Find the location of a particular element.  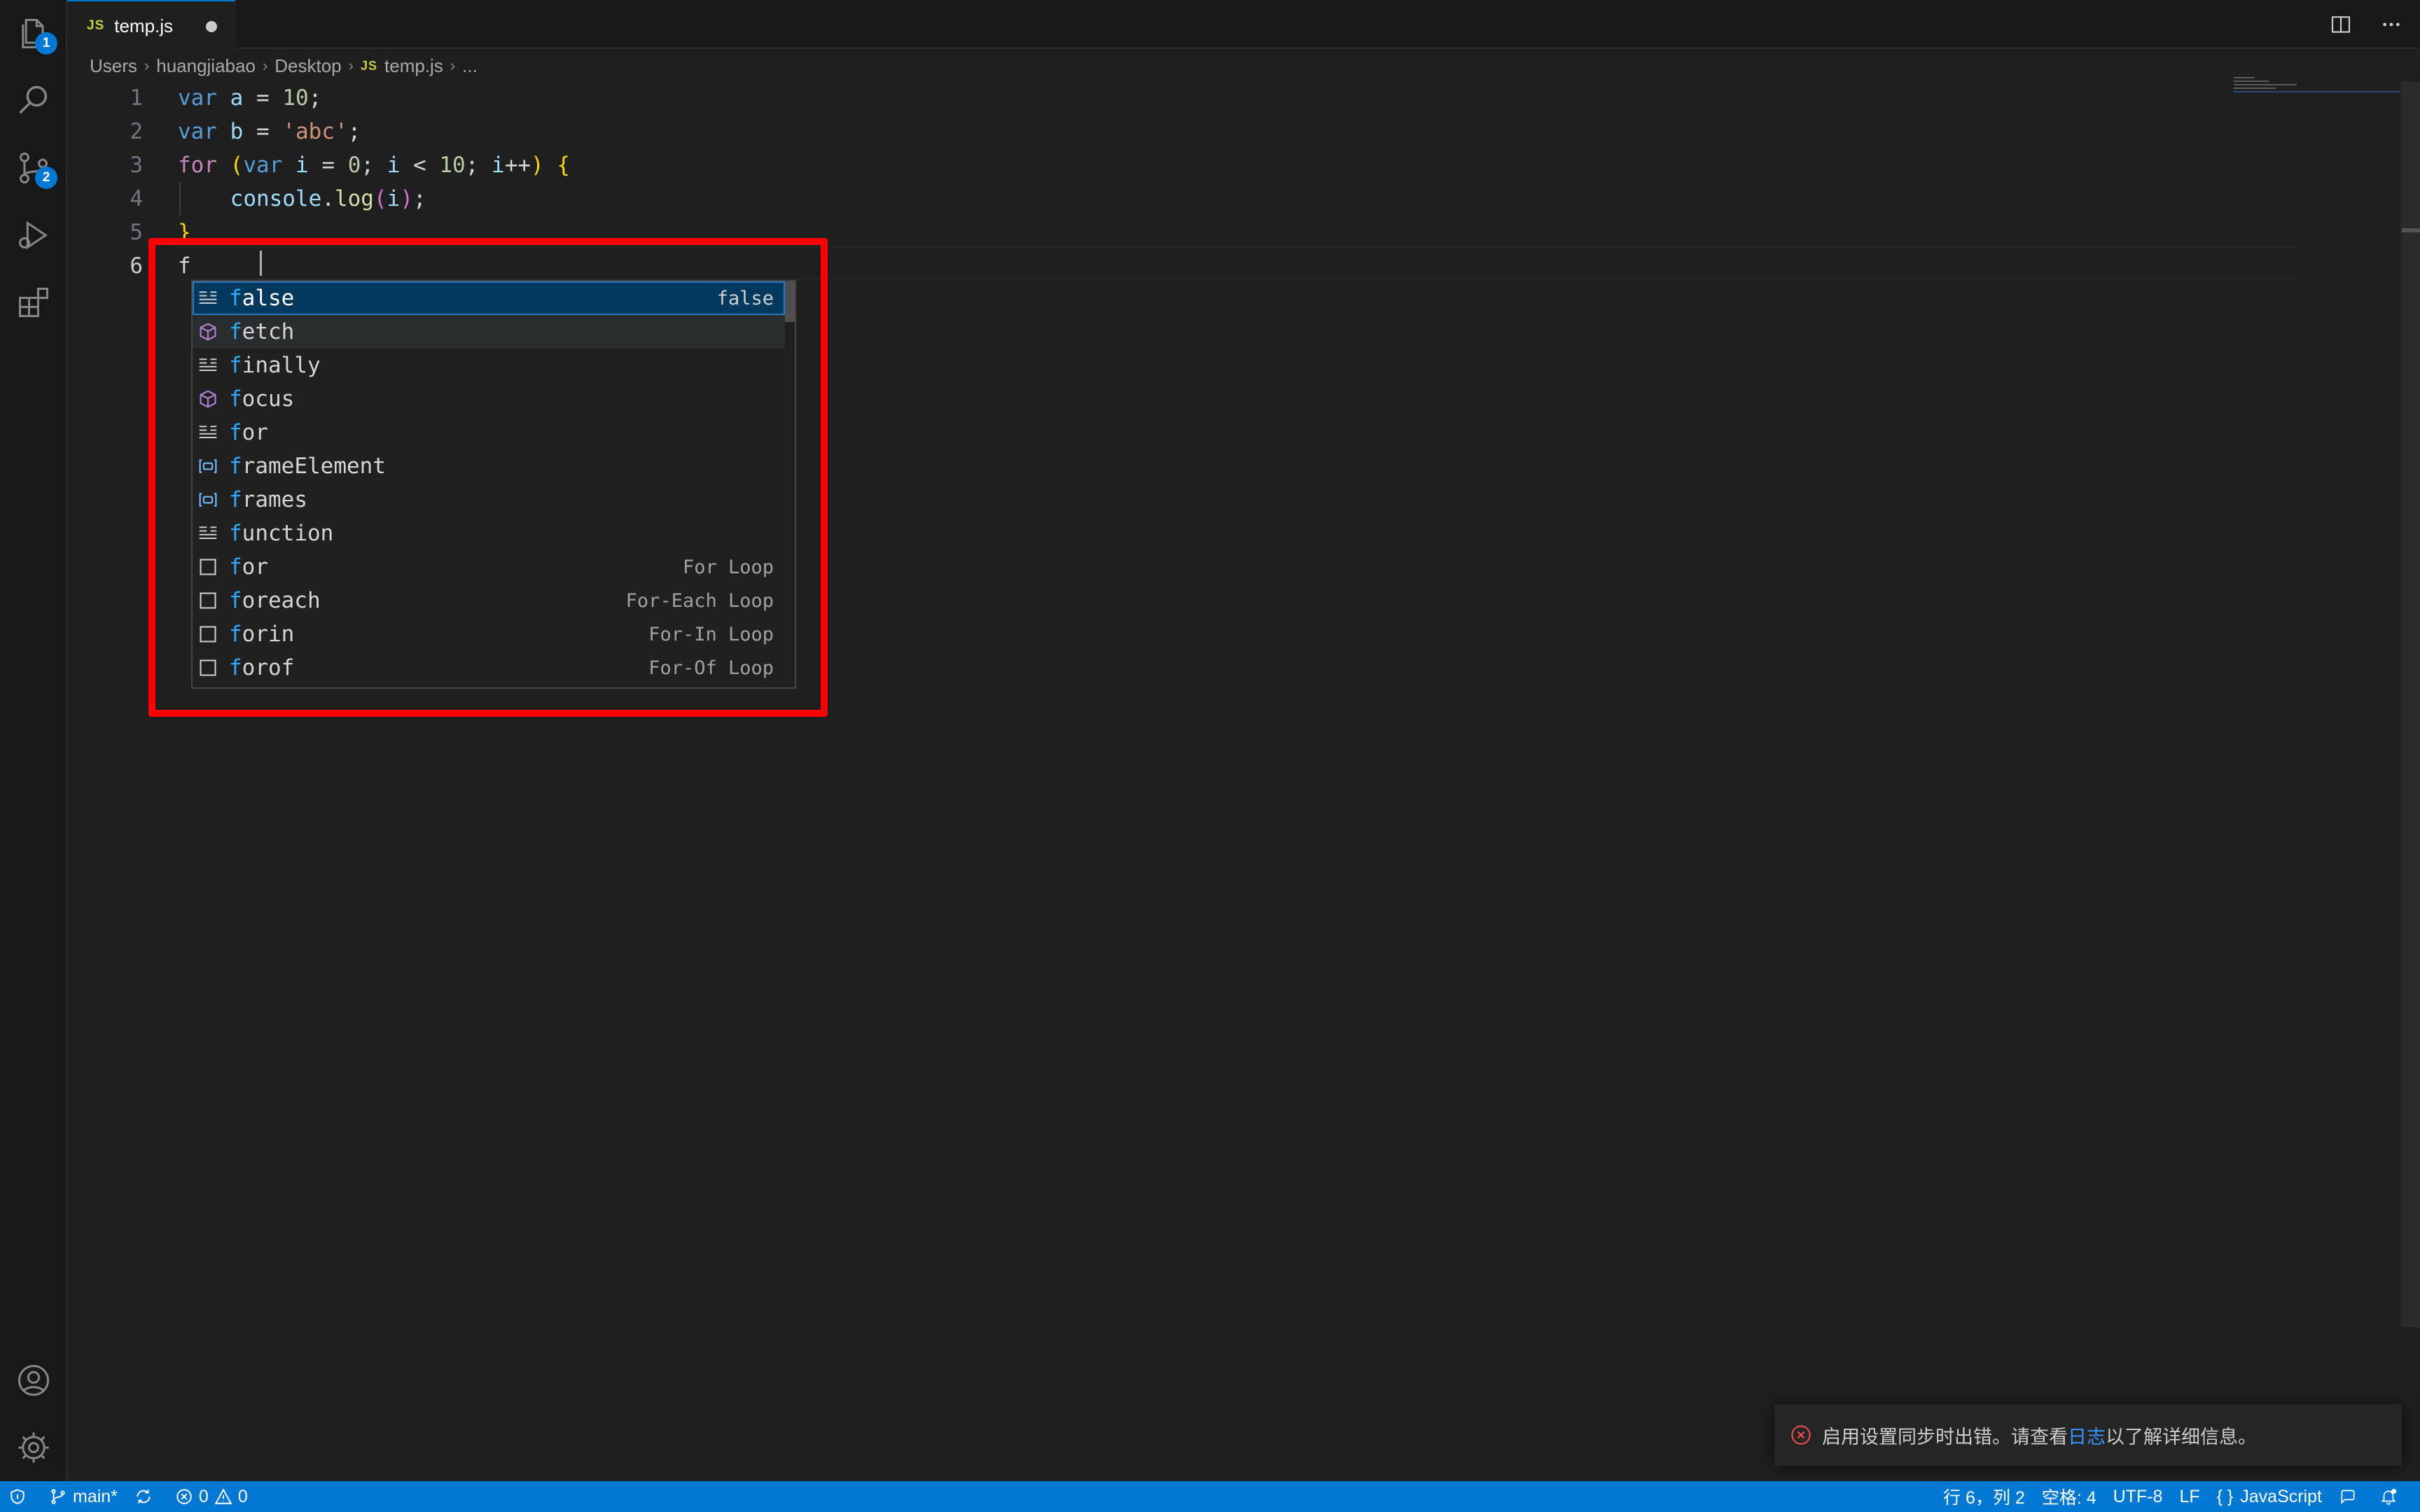

unsaved-dot-icon is located at coordinates (211, 26).